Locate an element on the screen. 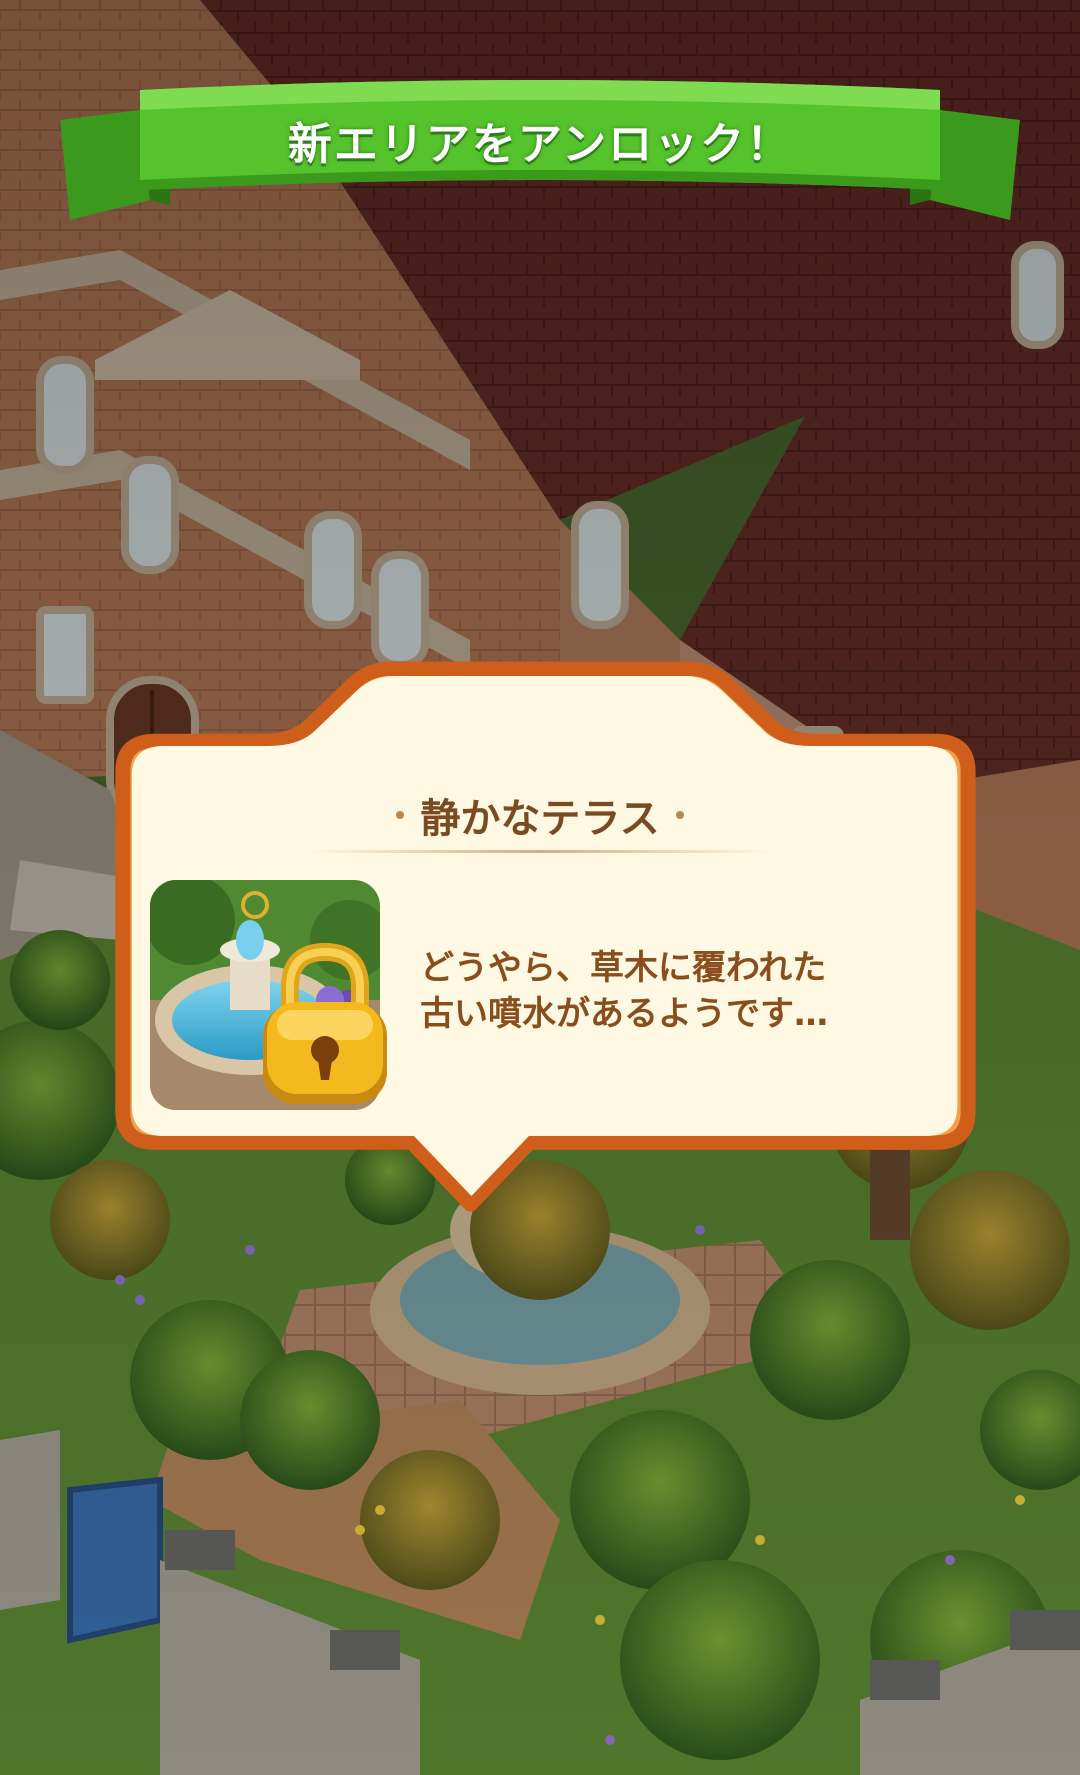  padlock-icon is located at coordinates (325, 1027).